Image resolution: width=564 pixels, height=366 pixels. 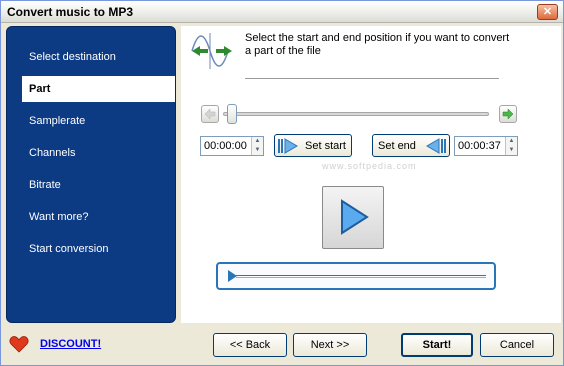 I want to click on start-button: Start!, so click(x=437, y=345).